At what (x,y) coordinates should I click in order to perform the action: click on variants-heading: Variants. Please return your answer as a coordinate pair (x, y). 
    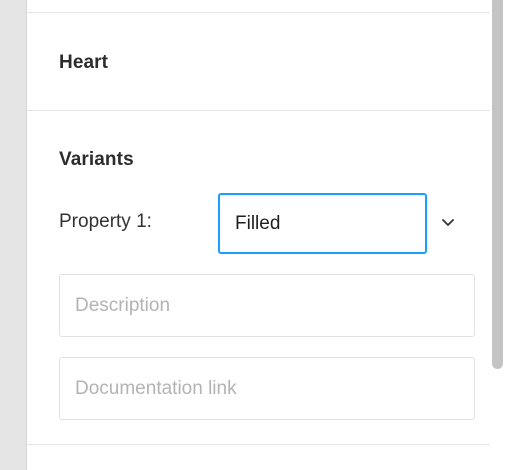
    Looking at the image, I should click on (96, 159).